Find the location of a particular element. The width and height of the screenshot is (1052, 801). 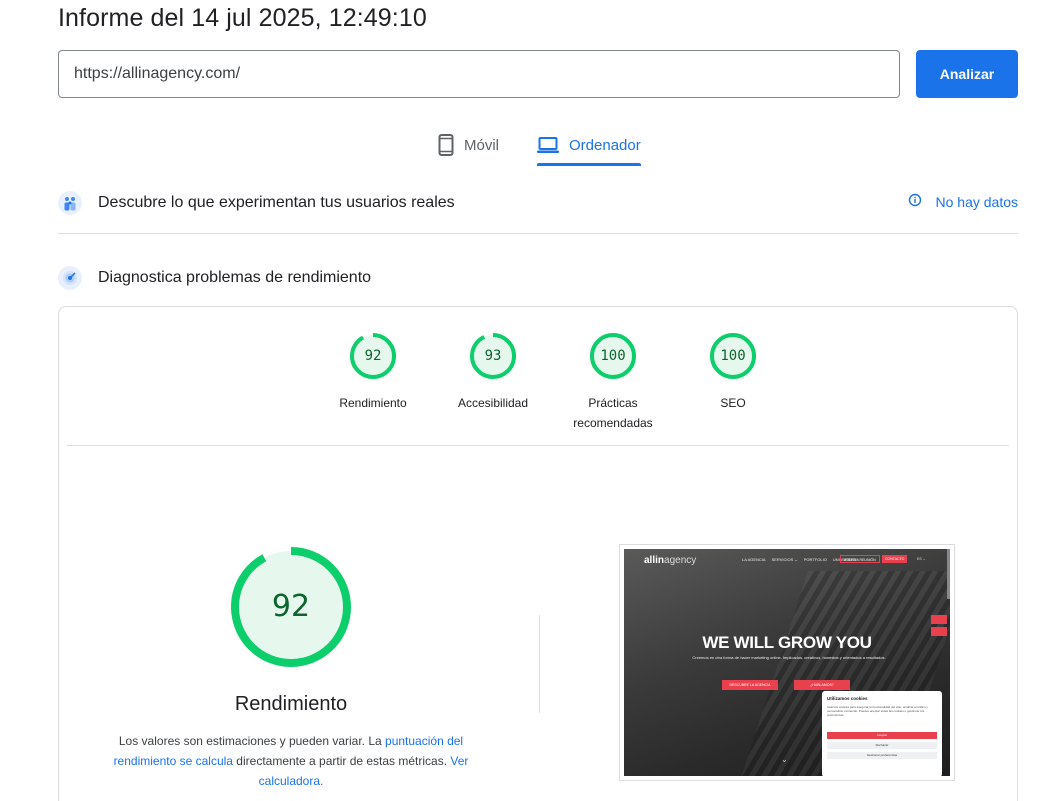

tab-desktop: Ordenador is located at coordinates (589, 145).